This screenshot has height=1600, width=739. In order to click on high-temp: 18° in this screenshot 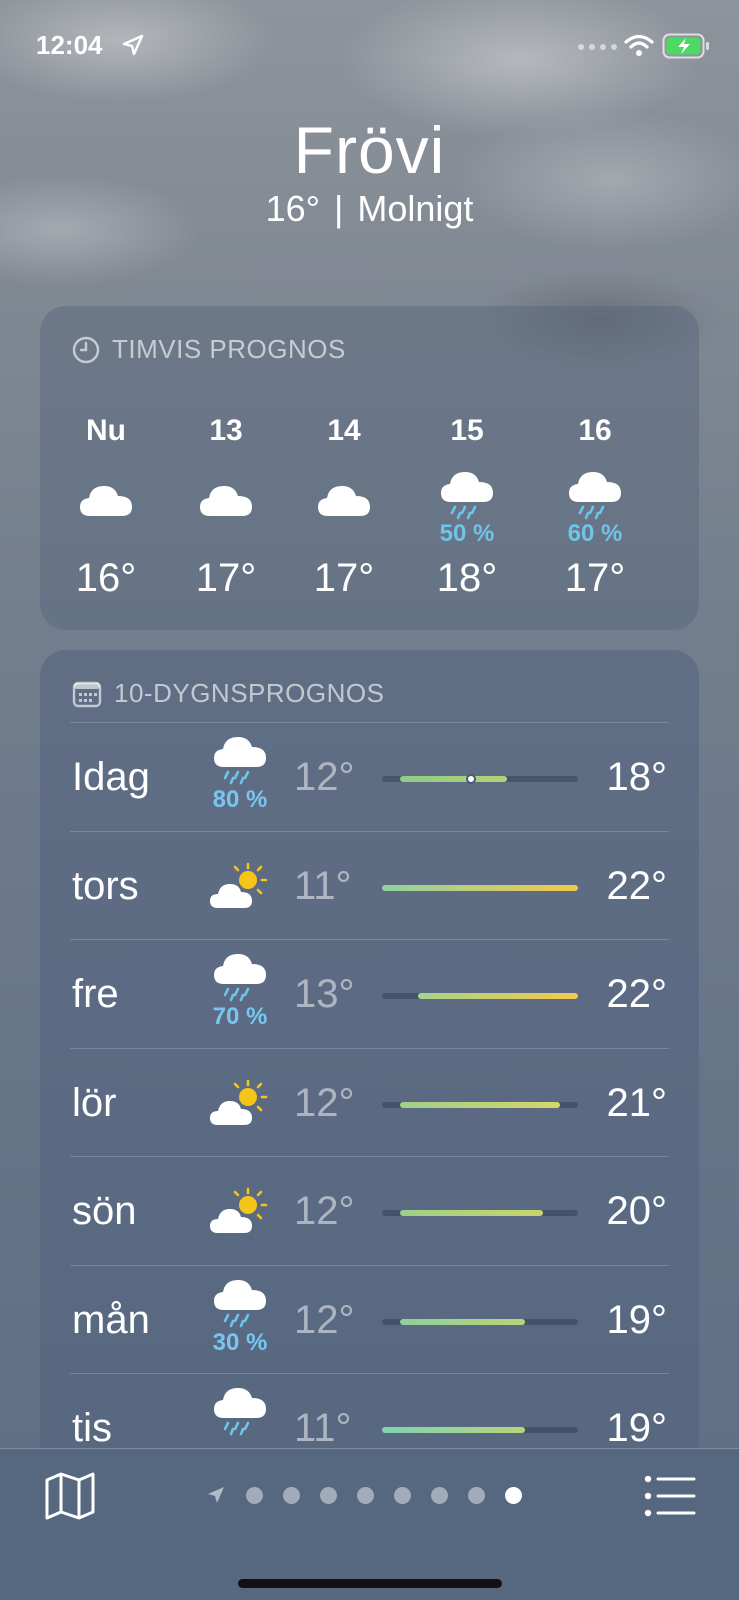, I will do `click(637, 777)`.